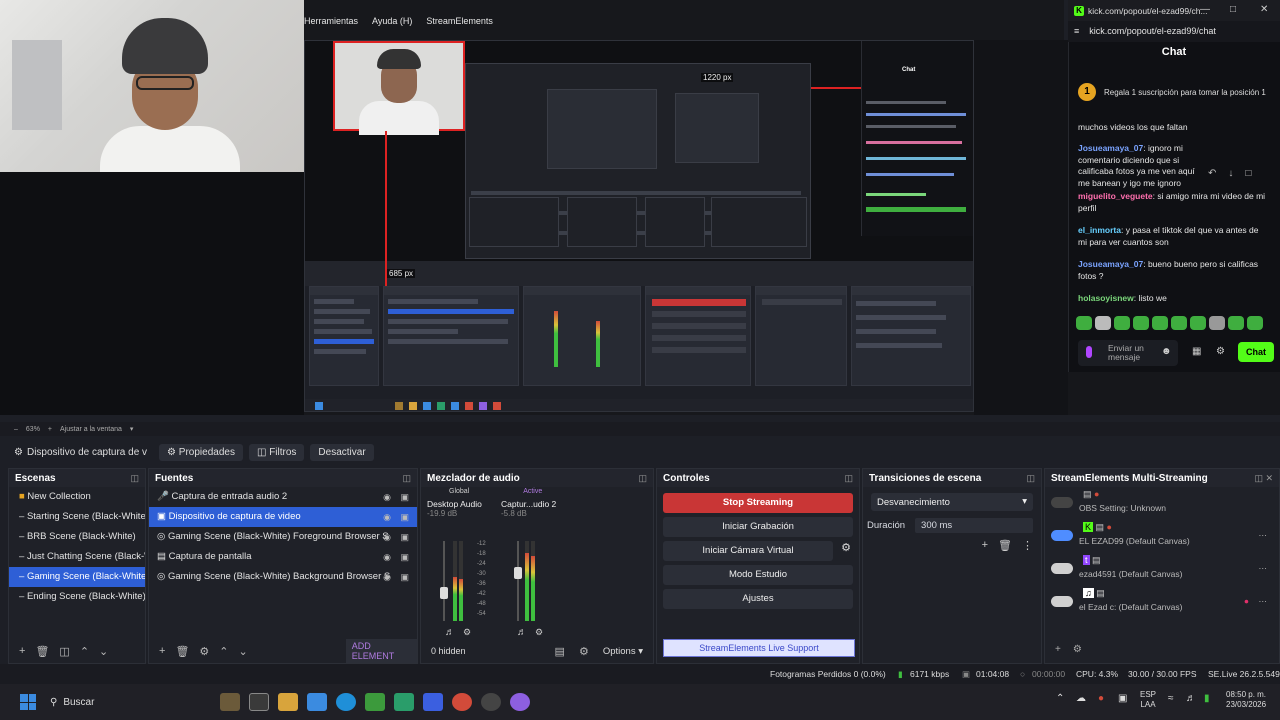  Describe the element at coordinates (331, 24) in the screenshot. I see `menu-herramientas: Herramientas` at that location.